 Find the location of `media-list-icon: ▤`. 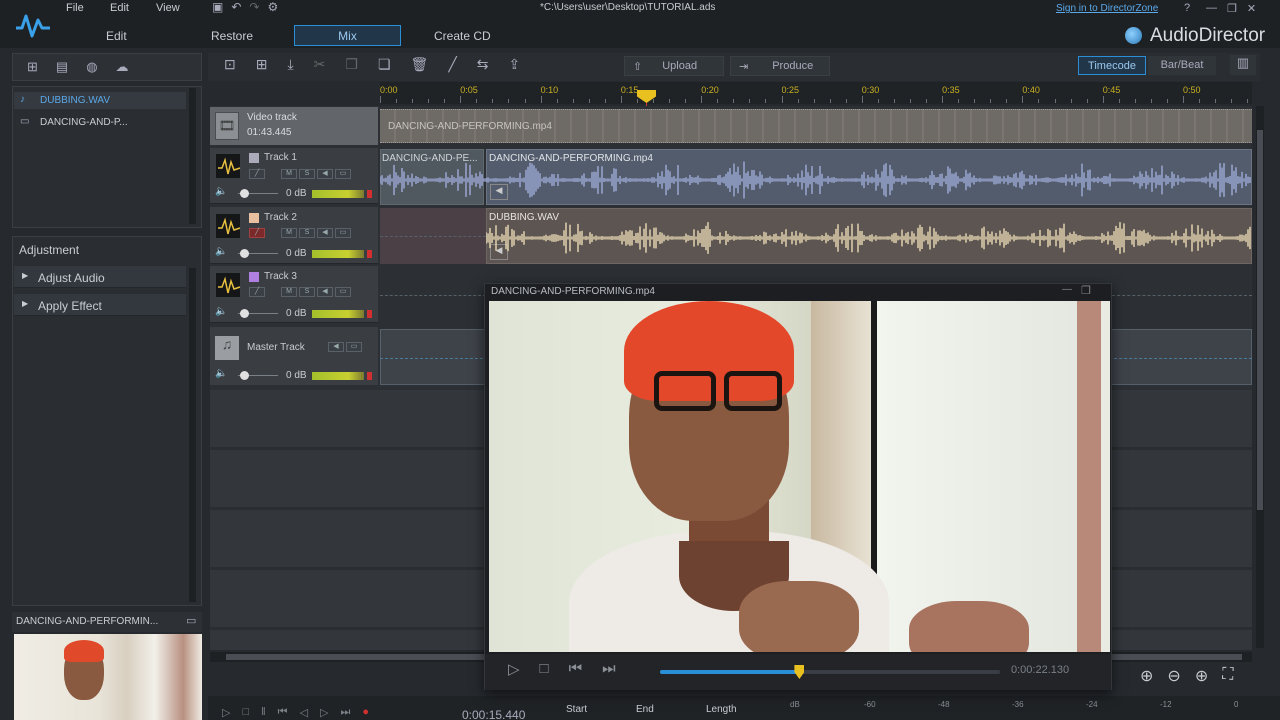

media-list-icon: ▤ is located at coordinates (62, 67).